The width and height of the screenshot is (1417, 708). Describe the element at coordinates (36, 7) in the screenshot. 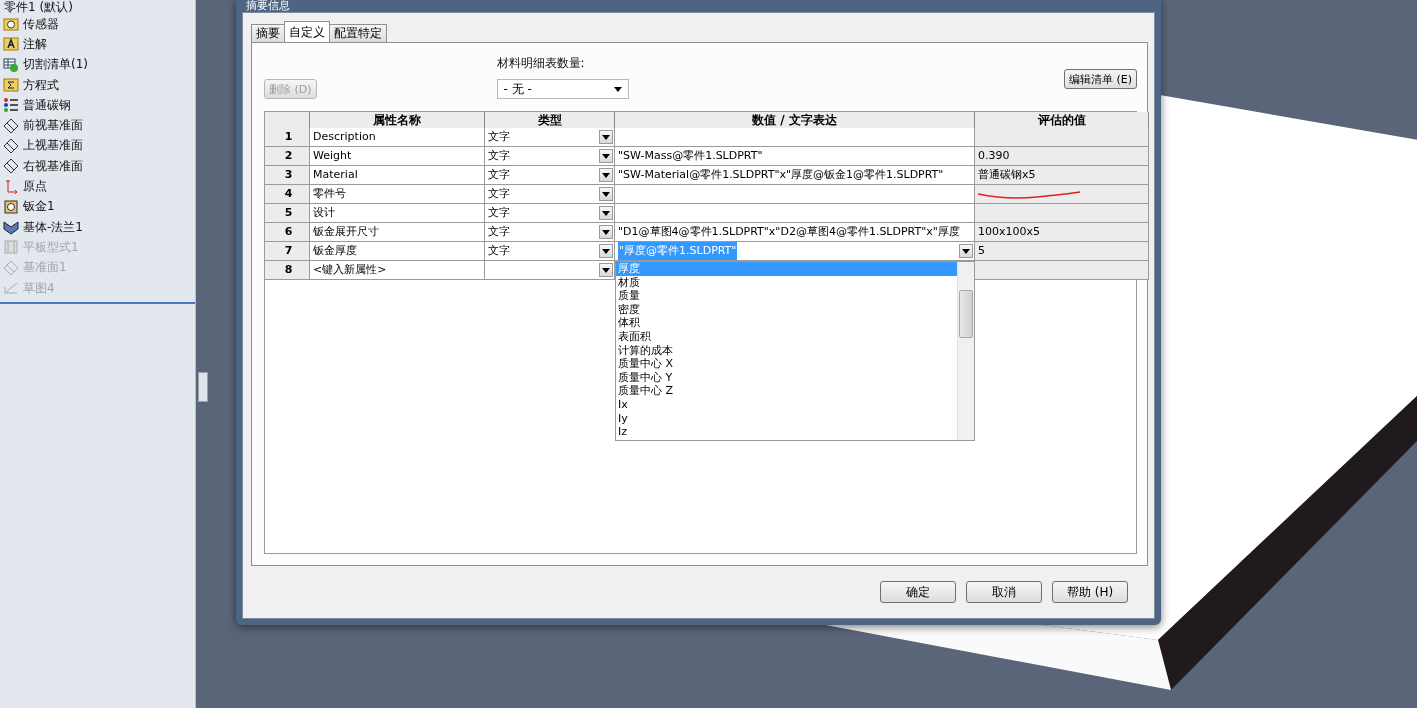

I see `tree-root-label: 零件1 (默认)` at that location.